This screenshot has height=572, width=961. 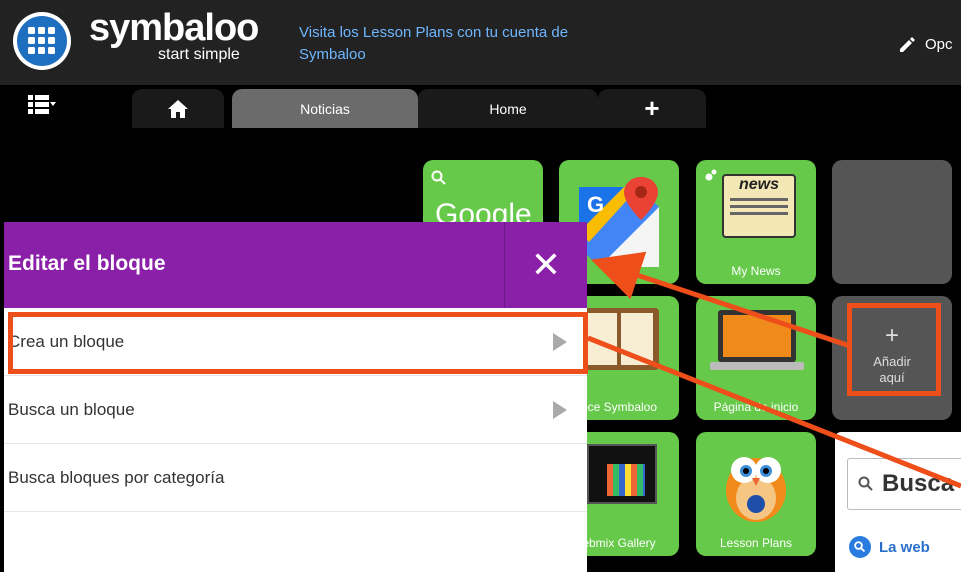 What do you see at coordinates (721, 300) in the screenshot?
I see `arrow-to-maps` at bounding box center [721, 300].